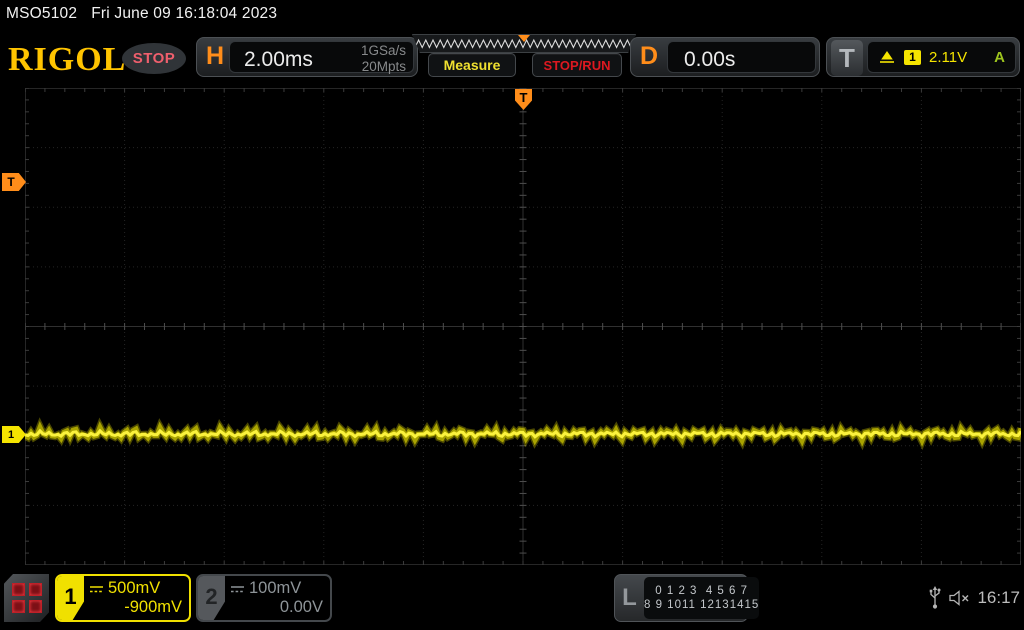 The image size is (1024, 630). Describe the element at coordinates (26, 598) in the screenshot. I see `menu-grid-icon` at that location.